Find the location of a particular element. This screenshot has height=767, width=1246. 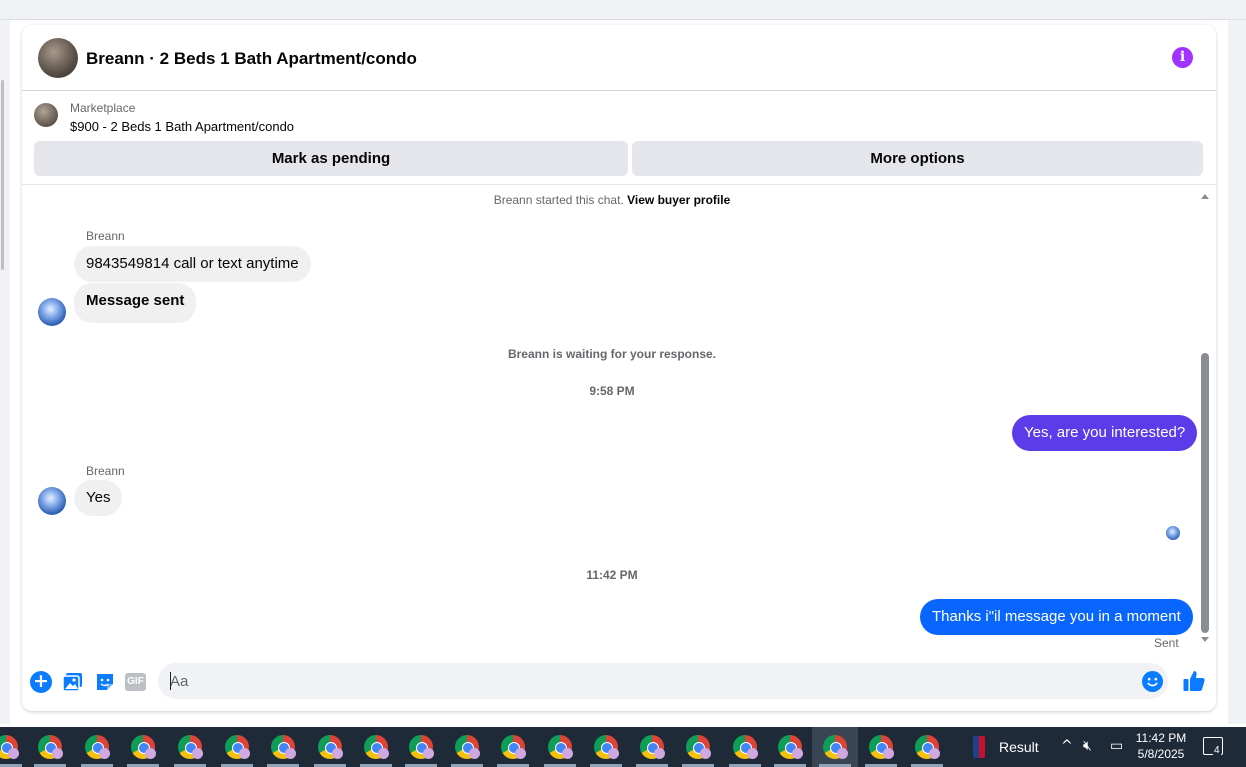

outgoing-message: Thanks i"il message you in a moment is located at coordinates (1056, 617).